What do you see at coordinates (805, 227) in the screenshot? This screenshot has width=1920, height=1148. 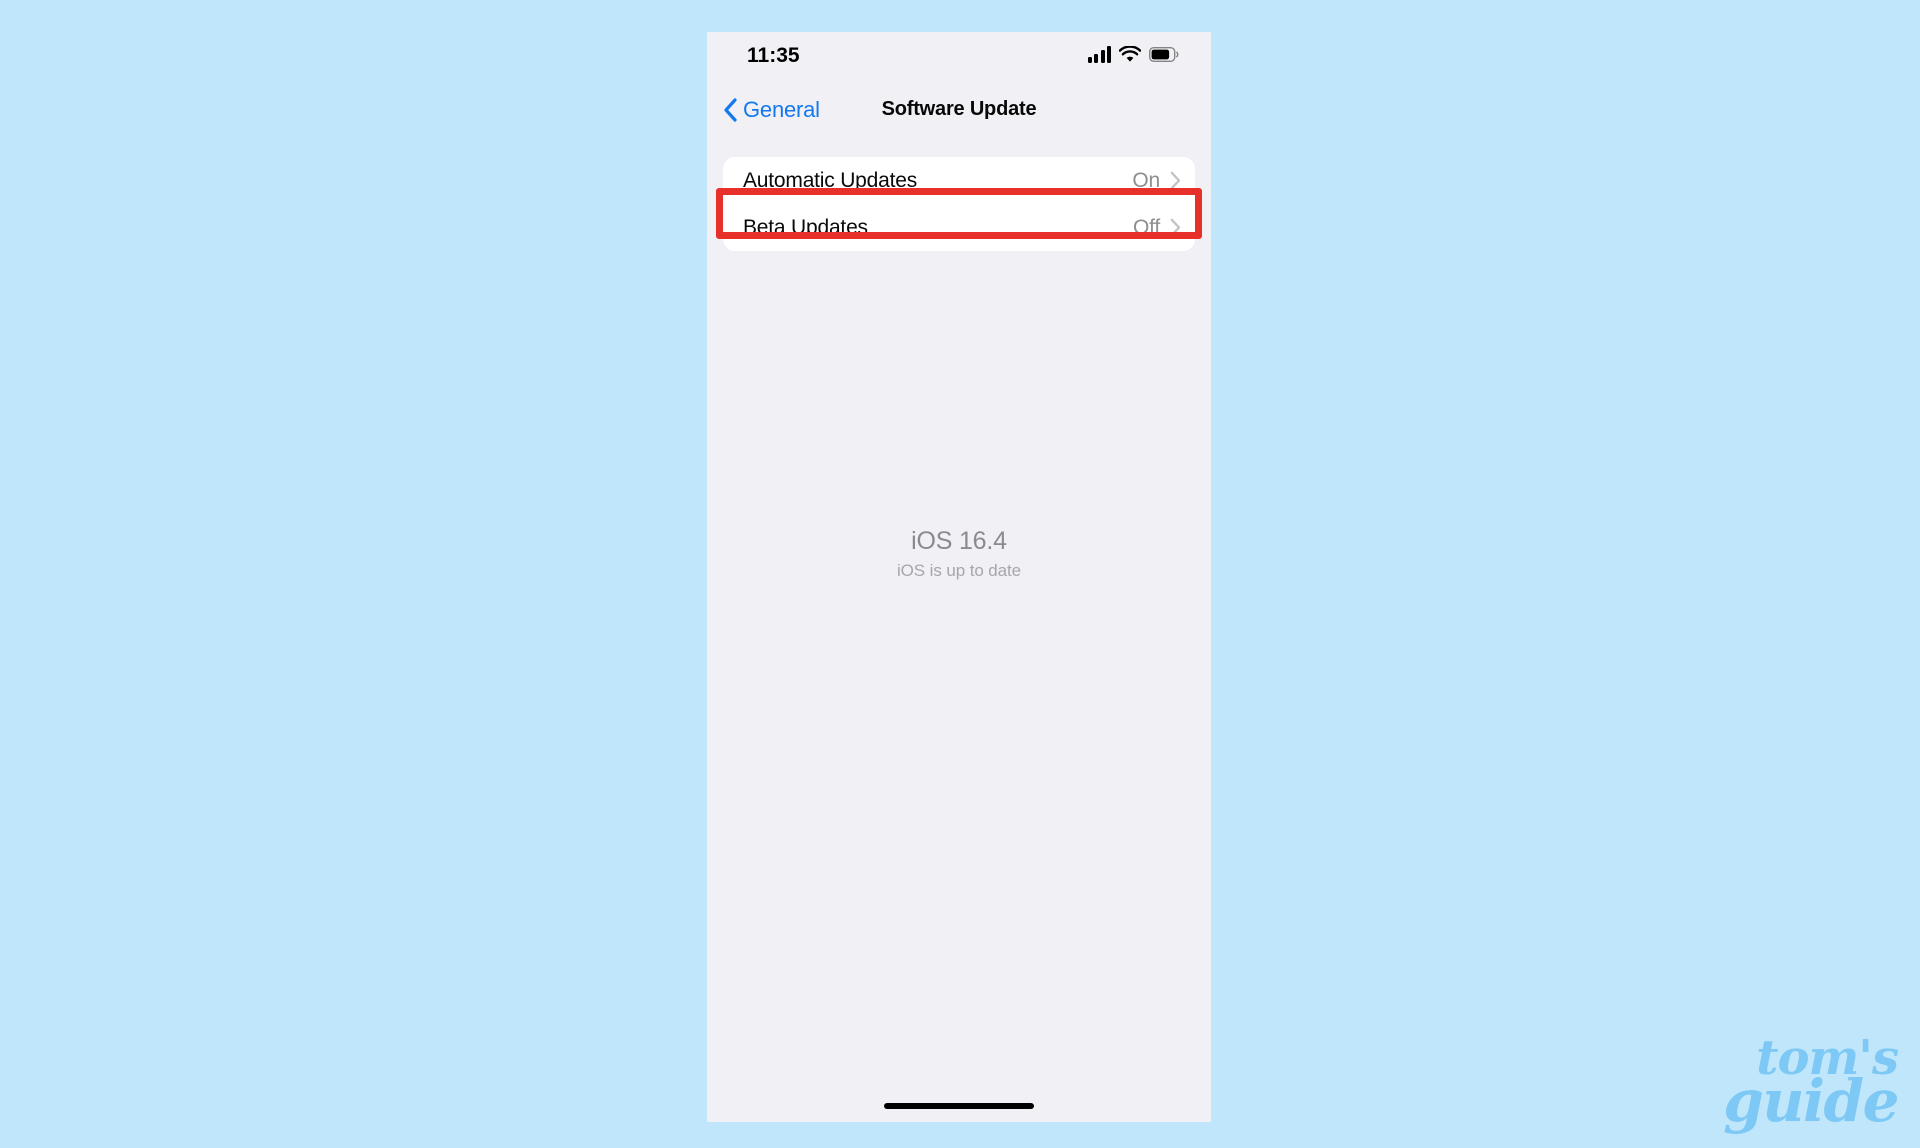 I see `settings-row-label: Beta Updates` at bounding box center [805, 227].